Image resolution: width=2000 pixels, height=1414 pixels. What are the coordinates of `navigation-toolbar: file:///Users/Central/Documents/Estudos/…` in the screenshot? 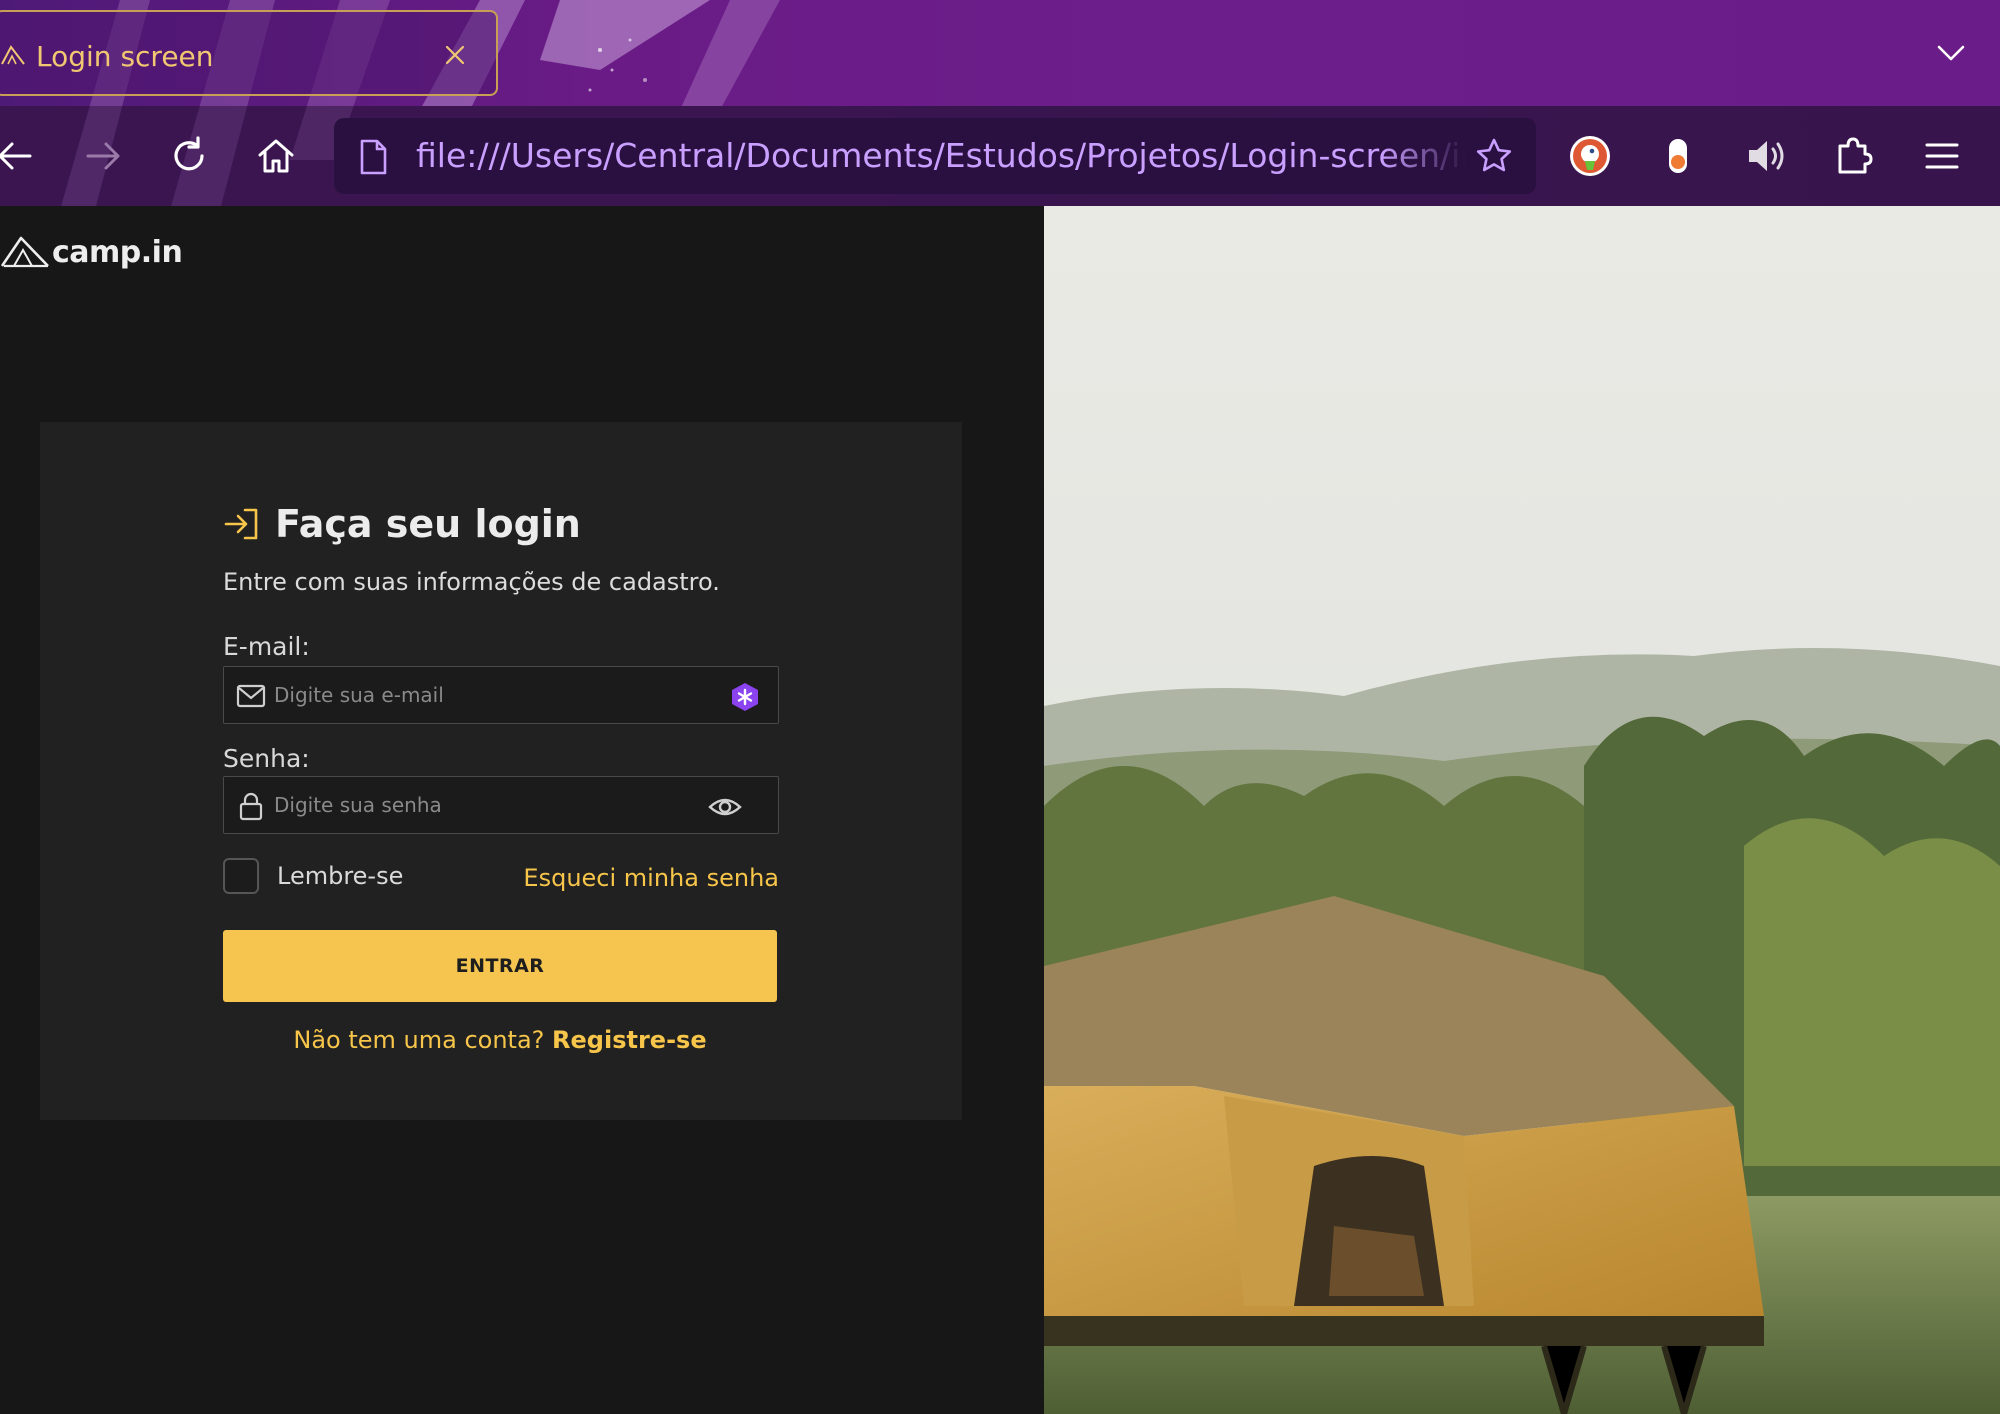 It's located at (1000, 156).